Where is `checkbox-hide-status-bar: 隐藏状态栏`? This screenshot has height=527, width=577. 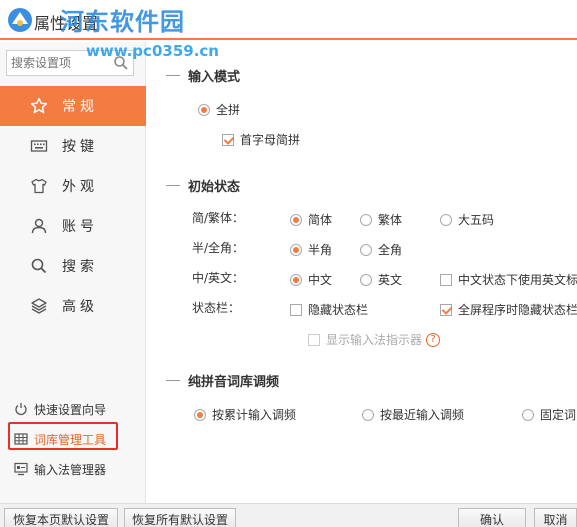 checkbox-hide-status-bar: 隐藏状态栏 is located at coordinates (329, 309).